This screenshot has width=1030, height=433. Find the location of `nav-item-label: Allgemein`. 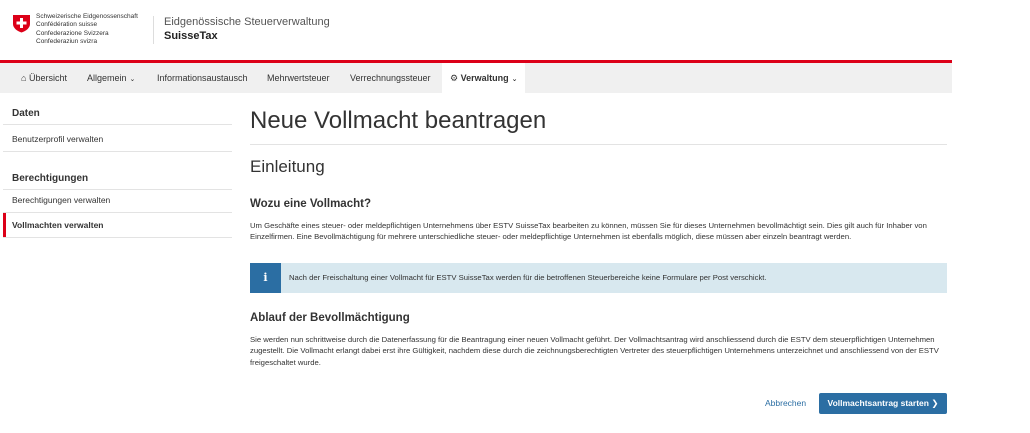

nav-item-label: Allgemein is located at coordinates (107, 78).